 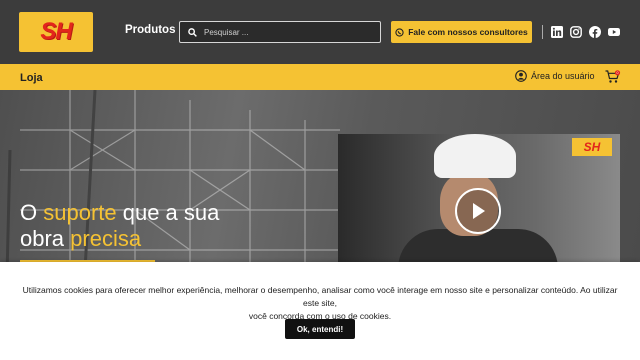 I want to click on user-area-label: Área do usuário, so click(x=563, y=76).